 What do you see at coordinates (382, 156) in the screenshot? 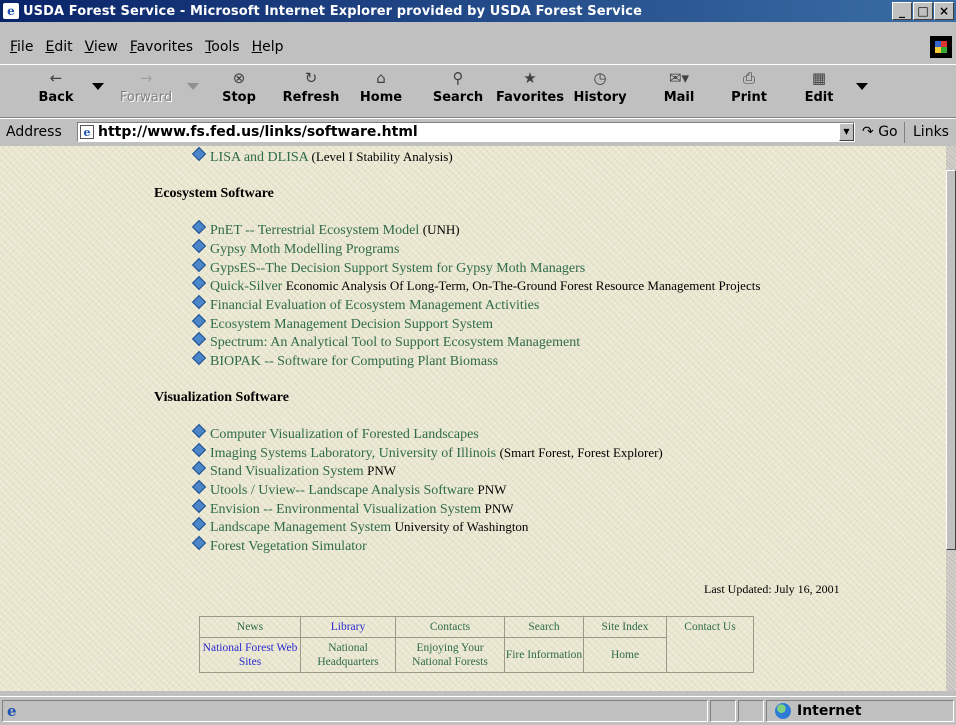
I see `item-note: (Level I Stability Analysis)` at bounding box center [382, 156].